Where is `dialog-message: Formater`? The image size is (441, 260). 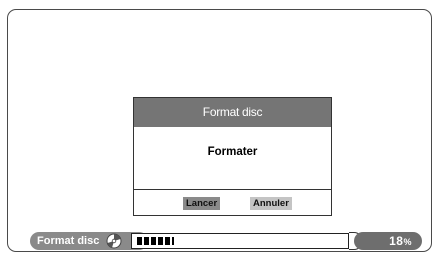 dialog-message: Formater is located at coordinates (232, 152).